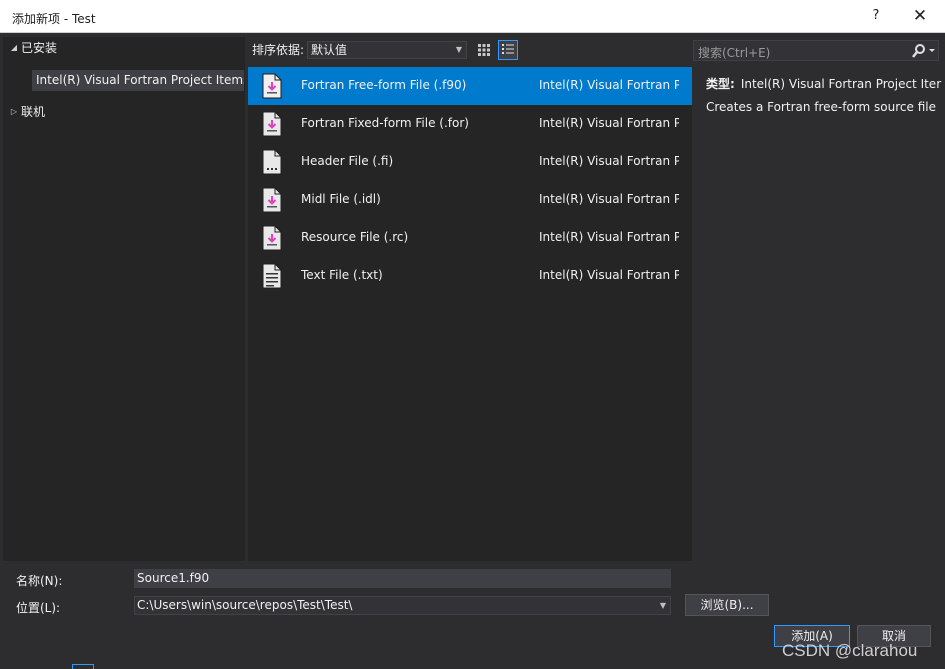  I want to click on tree-node-online-label: 联机, so click(33, 112).